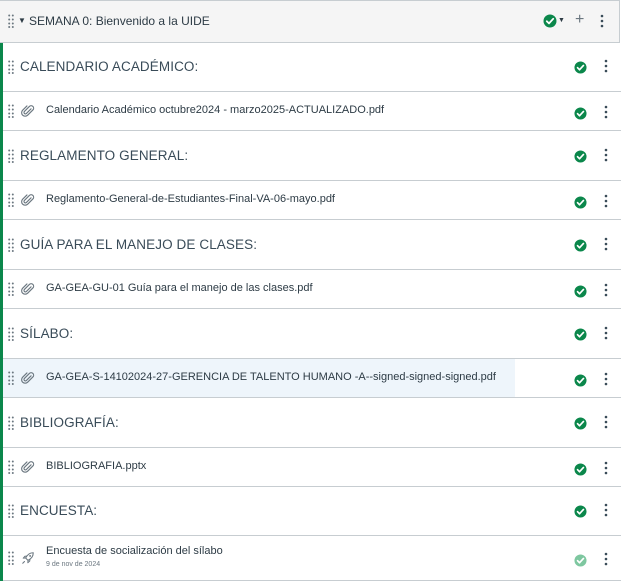 Image resolution: width=621 pixels, height=581 pixels. Describe the element at coordinates (550, 21) in the screenshot. I see `publish-status-icon` at that location.